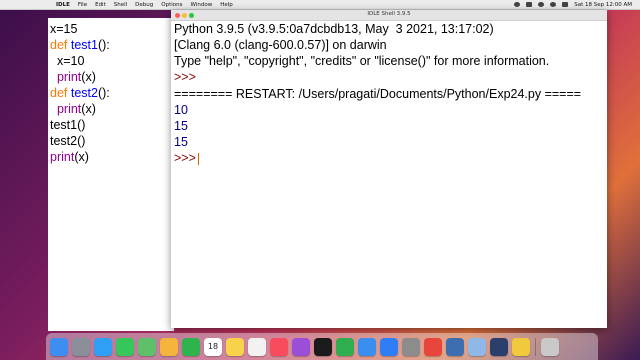  Describe the element at coordinates (59, 346) in the screenshot. I see `finder-icon` at that location.